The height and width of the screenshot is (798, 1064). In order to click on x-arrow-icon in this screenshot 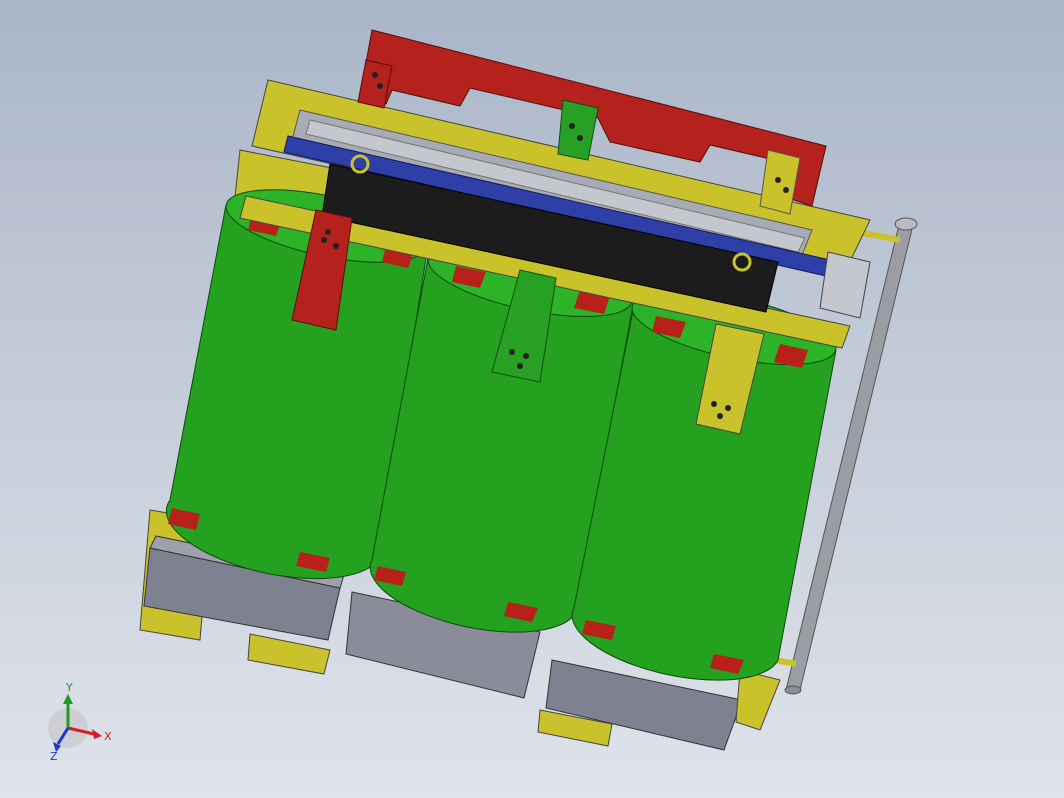, I will do `click(97, 734)`.